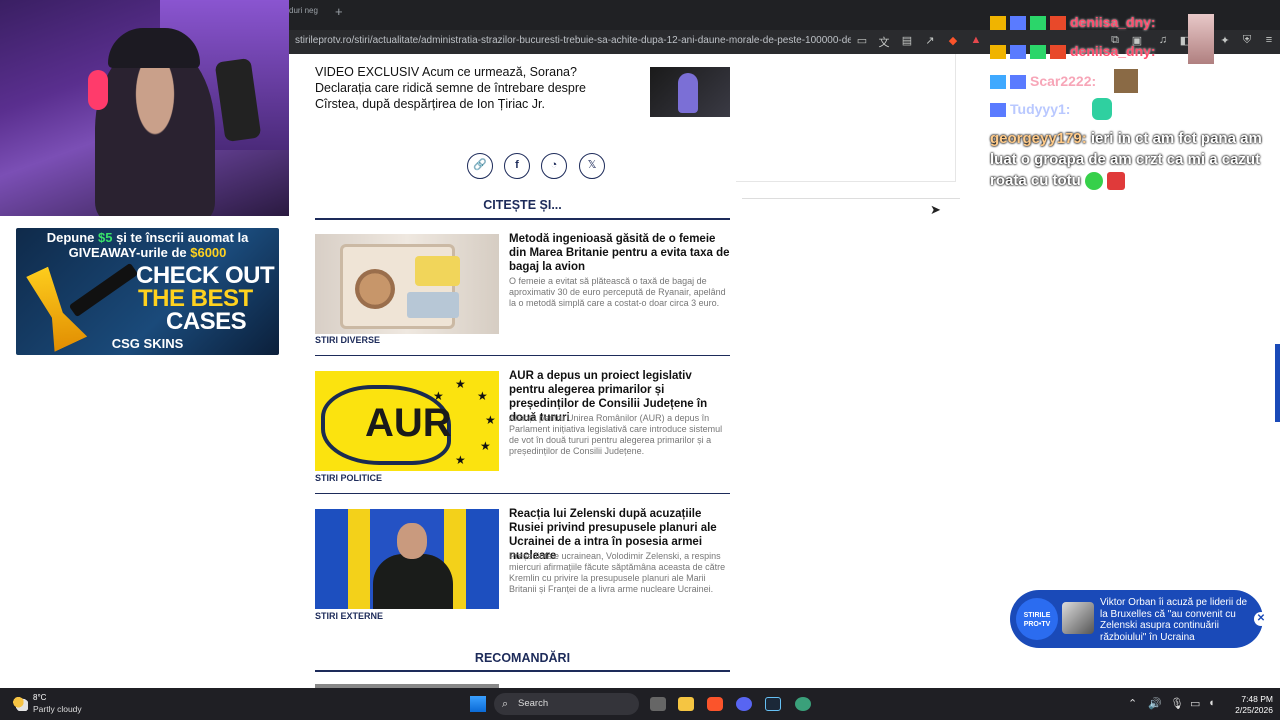 Image resolution: width=1280 pixels, height=720 pixels. Describe the element at coordinates (953, 40) in the screenshot. I see `brave-shield-icon: ◆` at that location.